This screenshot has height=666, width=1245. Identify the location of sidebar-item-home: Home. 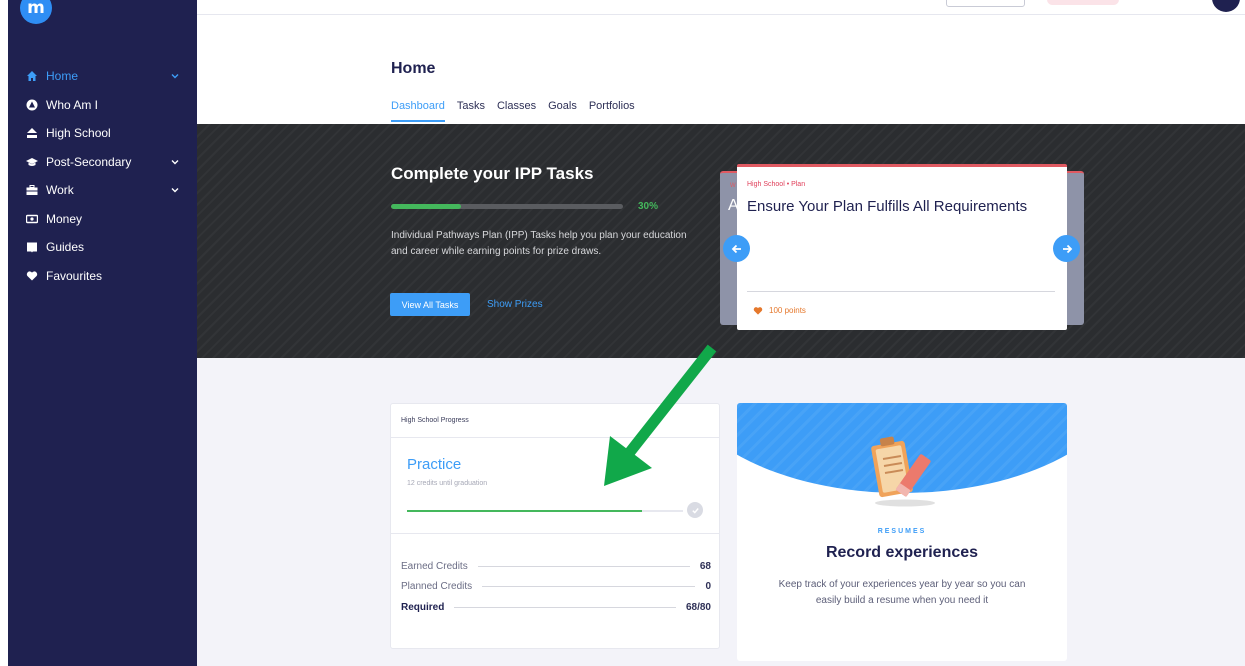
(102, 76).